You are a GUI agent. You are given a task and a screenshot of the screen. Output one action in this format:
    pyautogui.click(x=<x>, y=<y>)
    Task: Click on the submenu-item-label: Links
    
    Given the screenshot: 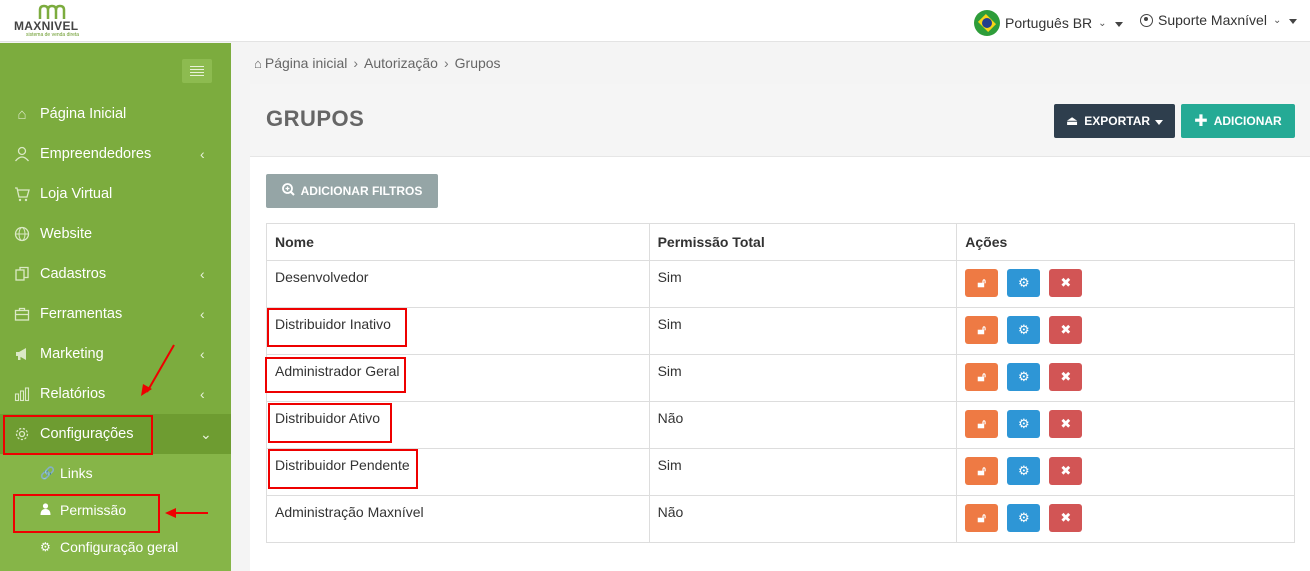 What is the action you would take?
    pyautogui.click(x=76, y=473)
    